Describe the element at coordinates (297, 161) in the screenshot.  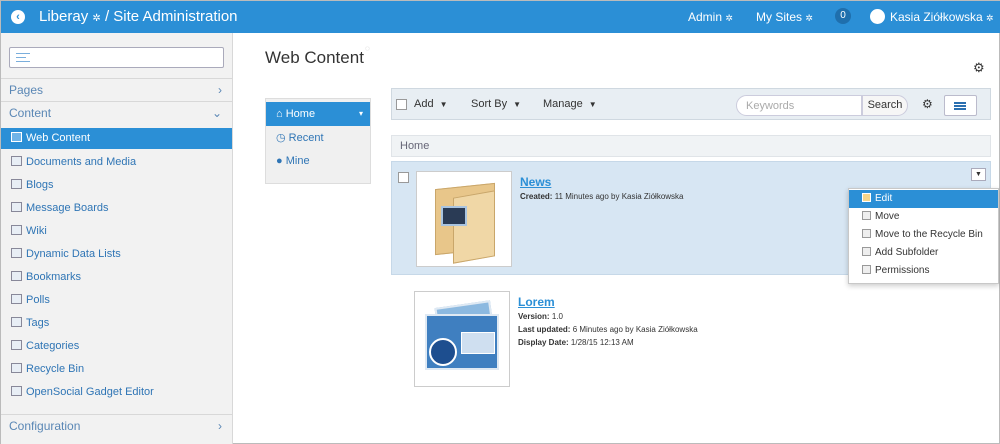
I see `nav-label: Mine` at that location.